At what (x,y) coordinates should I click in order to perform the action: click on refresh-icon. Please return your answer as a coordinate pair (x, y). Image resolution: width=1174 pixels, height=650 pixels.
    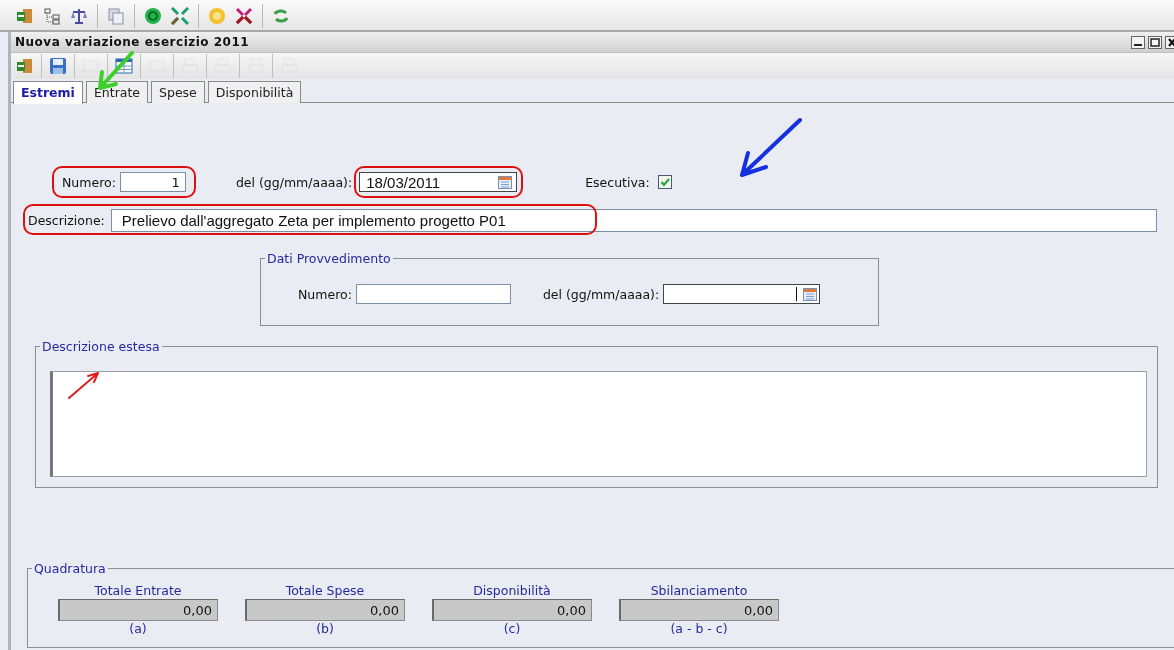
    Looking at the image, I should click on (281, 16).